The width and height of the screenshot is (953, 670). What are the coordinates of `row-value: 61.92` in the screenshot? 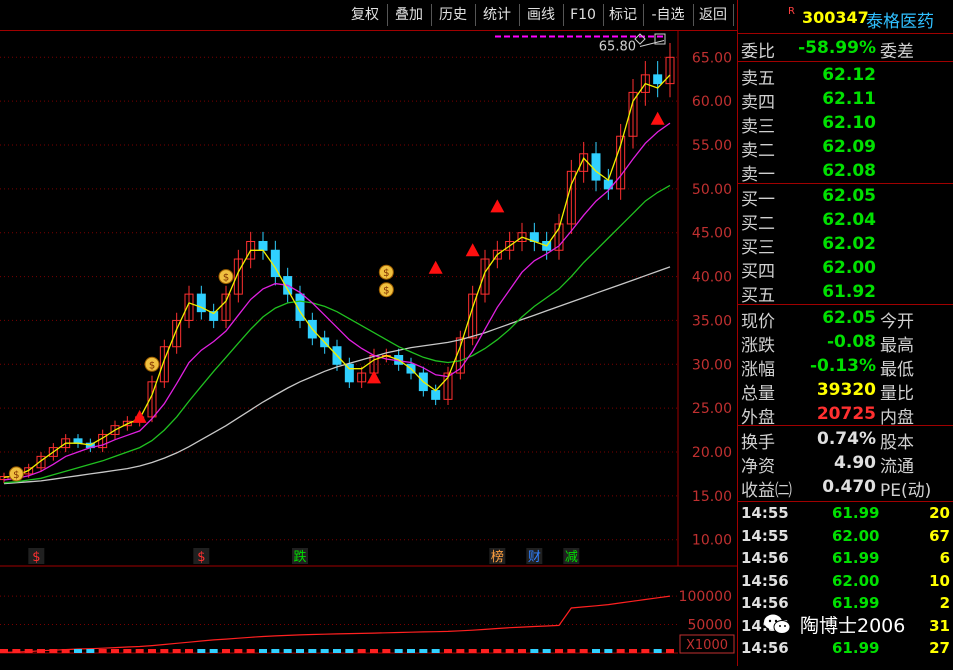 It's located at (849, 292).